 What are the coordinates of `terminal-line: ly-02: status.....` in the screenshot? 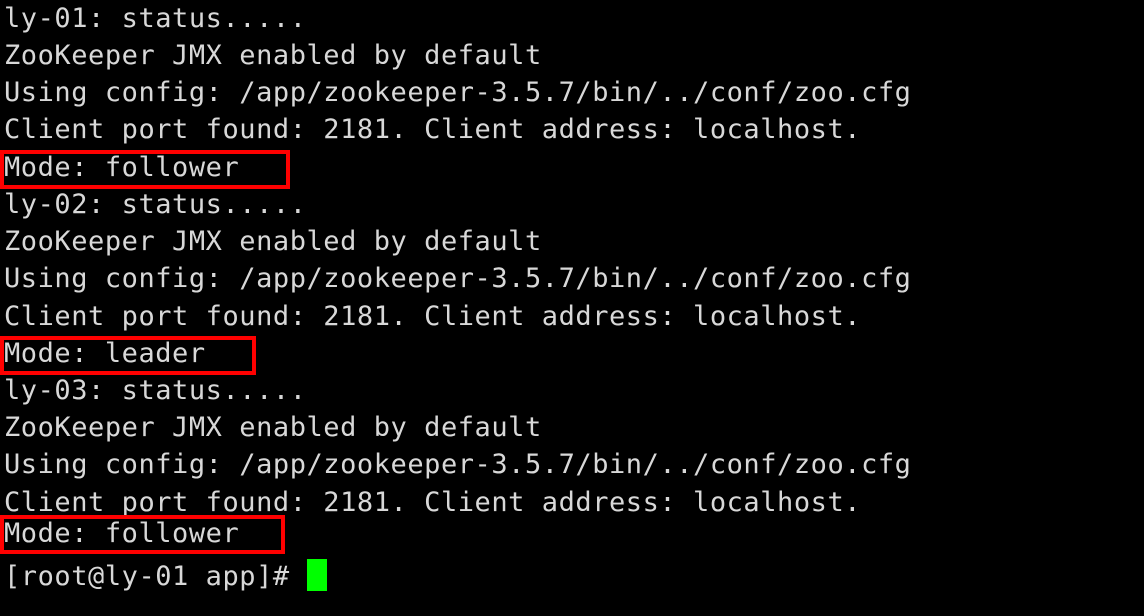 It's located at (155, 204).